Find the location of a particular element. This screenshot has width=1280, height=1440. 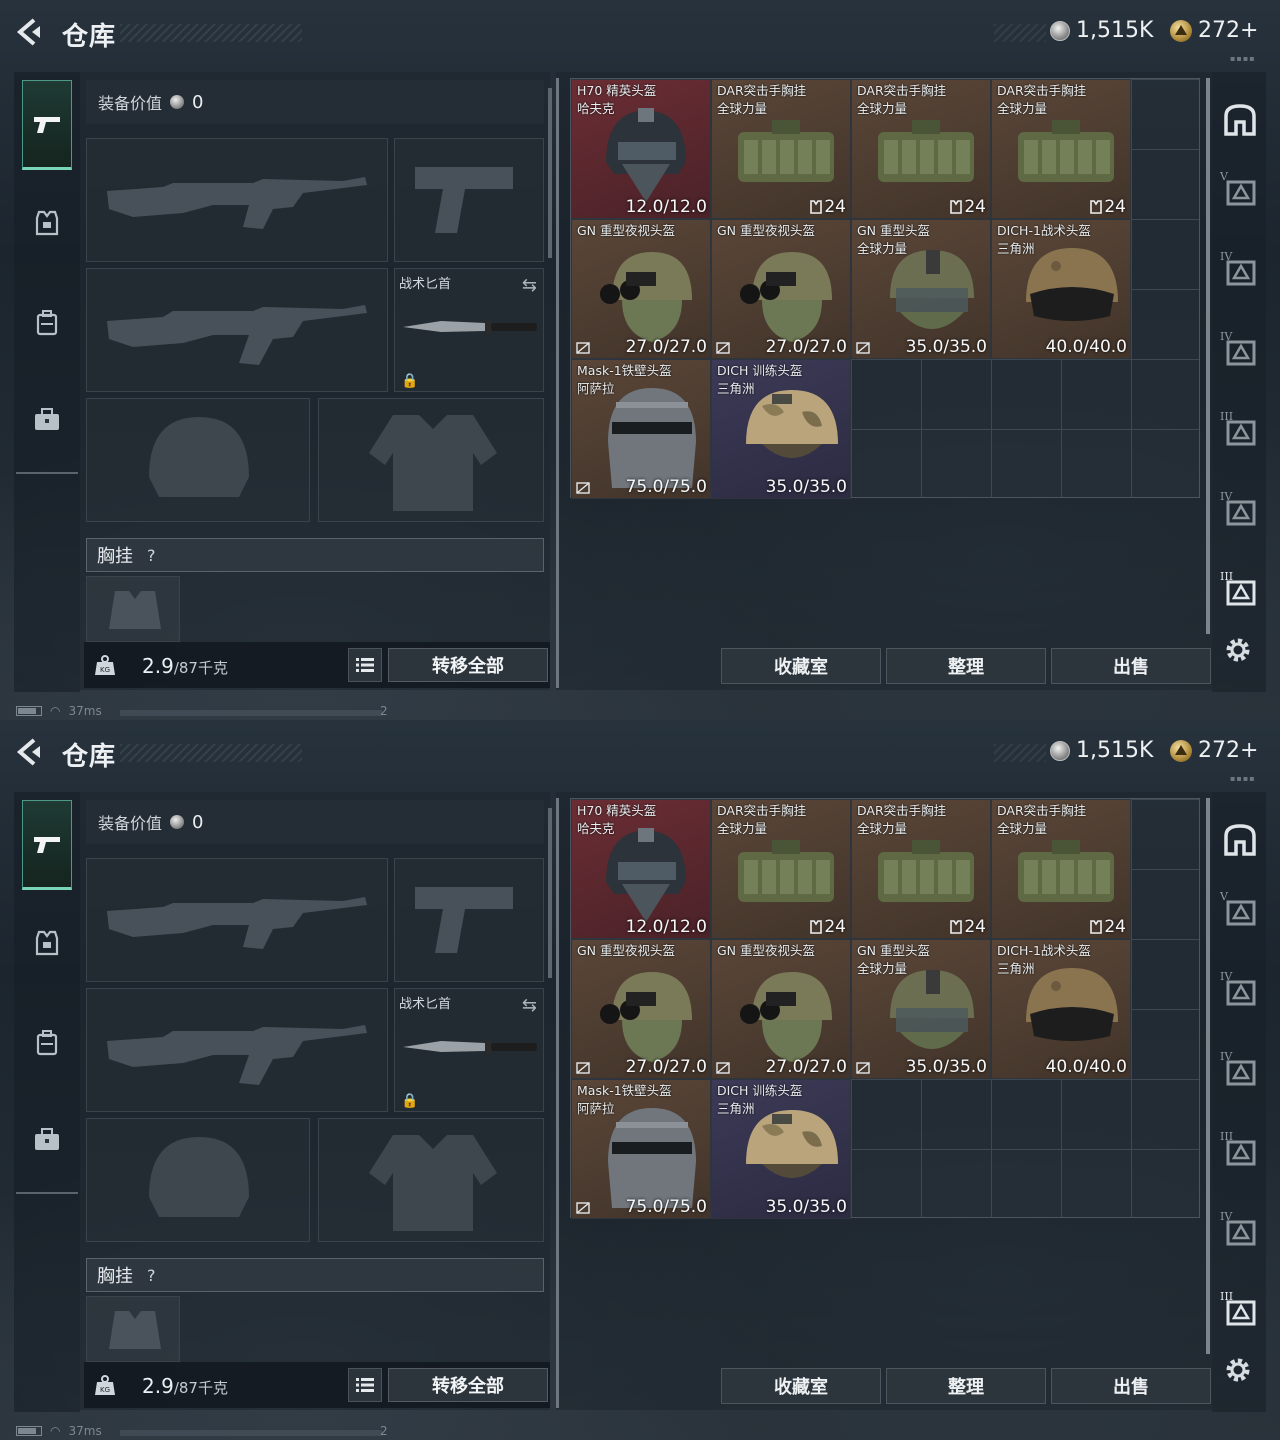

no-insurance-icon is located at coordinates (863, 1068).